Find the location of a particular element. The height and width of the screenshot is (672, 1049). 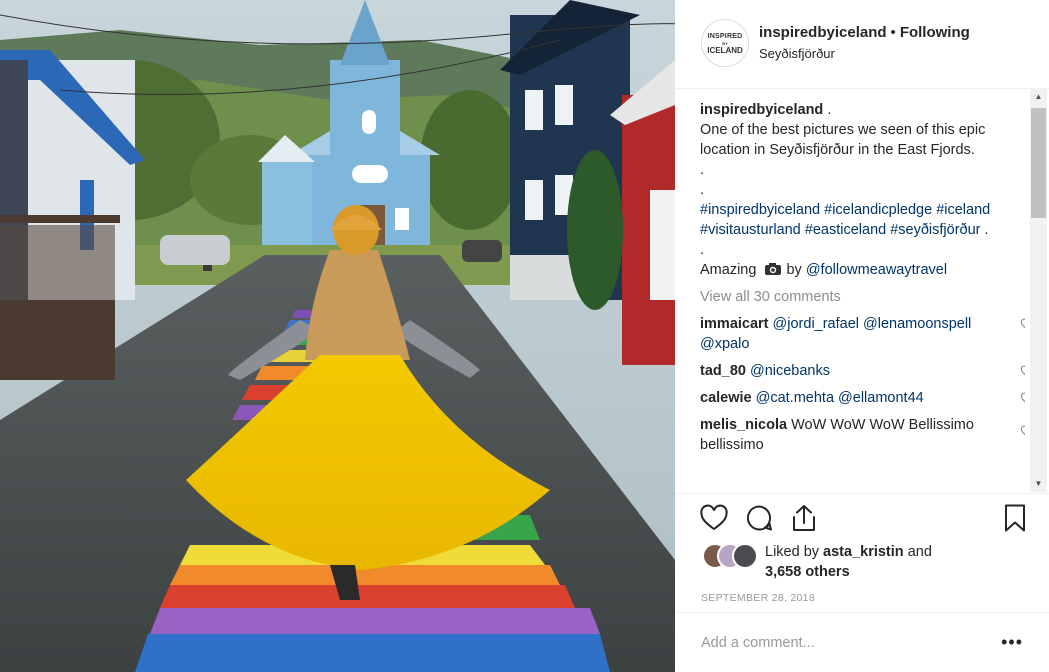

mention-link: @cat.mehta is located at coordinates (795, 398).